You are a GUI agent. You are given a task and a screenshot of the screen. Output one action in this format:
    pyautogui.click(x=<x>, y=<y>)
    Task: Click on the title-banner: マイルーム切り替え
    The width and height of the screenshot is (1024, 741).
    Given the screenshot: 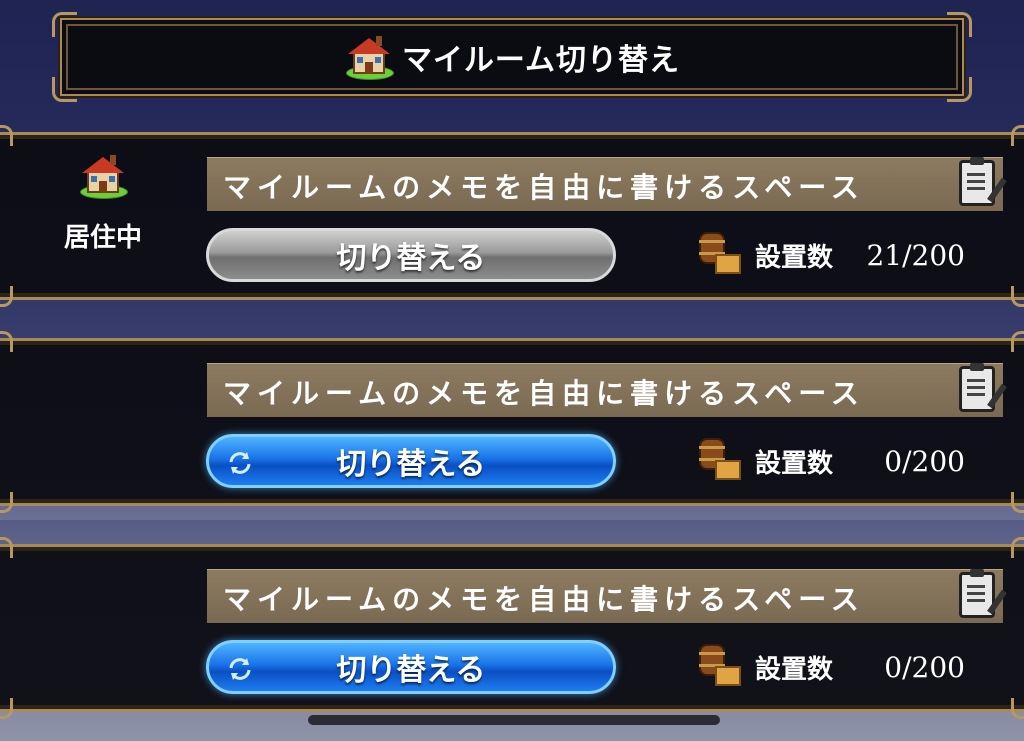 What is the action you would take?
    pyautogui.click(x=512, y=57)
    